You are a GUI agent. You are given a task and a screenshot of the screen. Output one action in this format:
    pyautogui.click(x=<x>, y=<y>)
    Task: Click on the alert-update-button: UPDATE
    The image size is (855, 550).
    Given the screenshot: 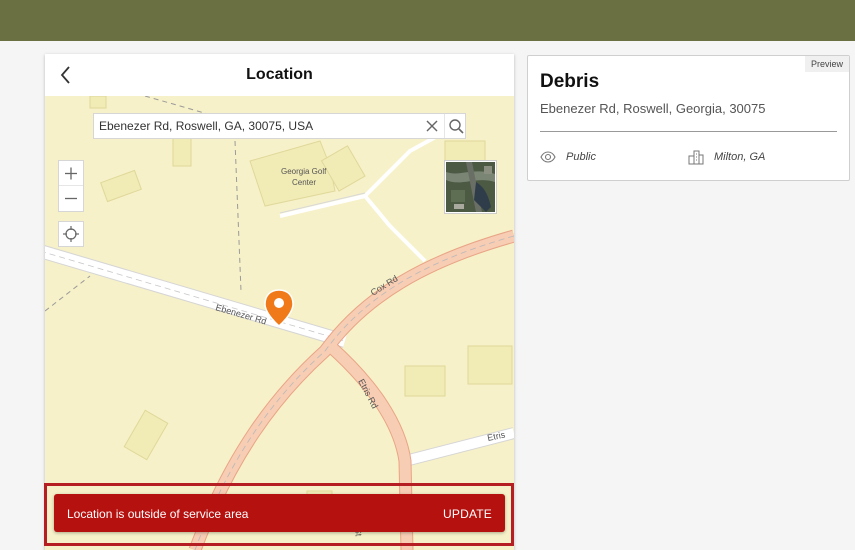 What is the action you would take?
    pyautogui.click(x=467, y=514)
    